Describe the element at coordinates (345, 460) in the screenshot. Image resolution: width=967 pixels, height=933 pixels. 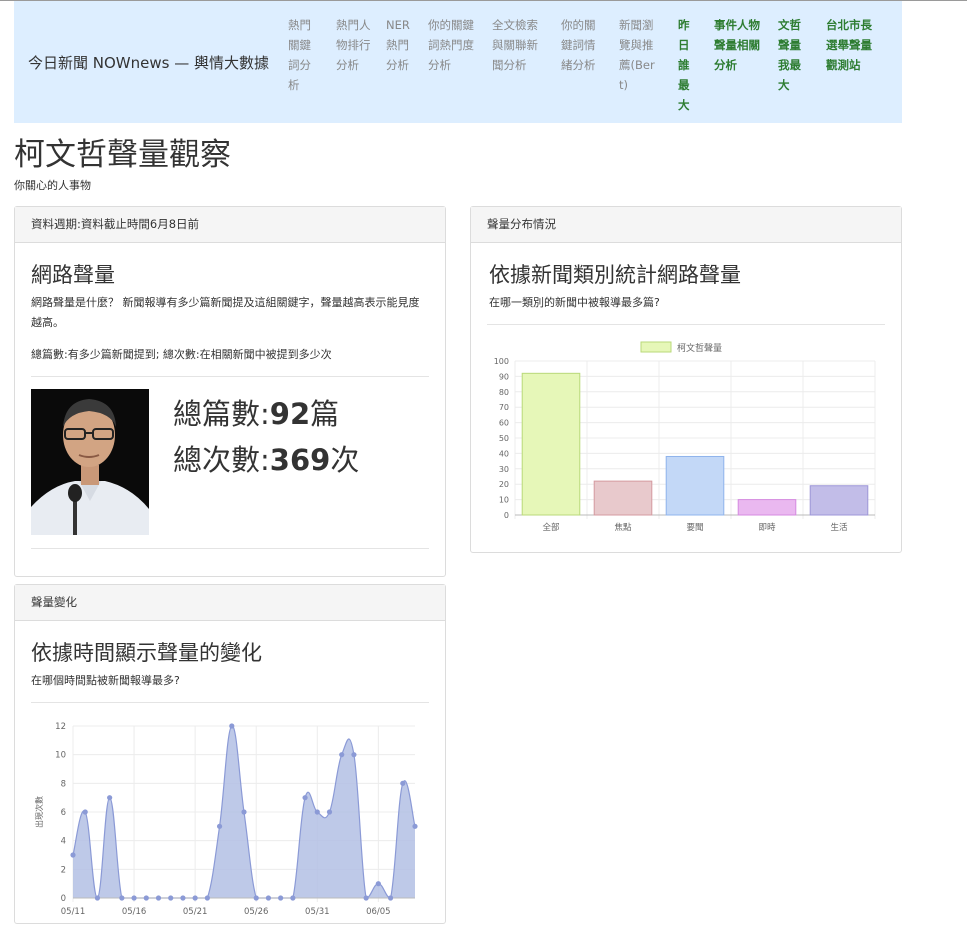
I see `total-mentions-unit: 次` at that location.